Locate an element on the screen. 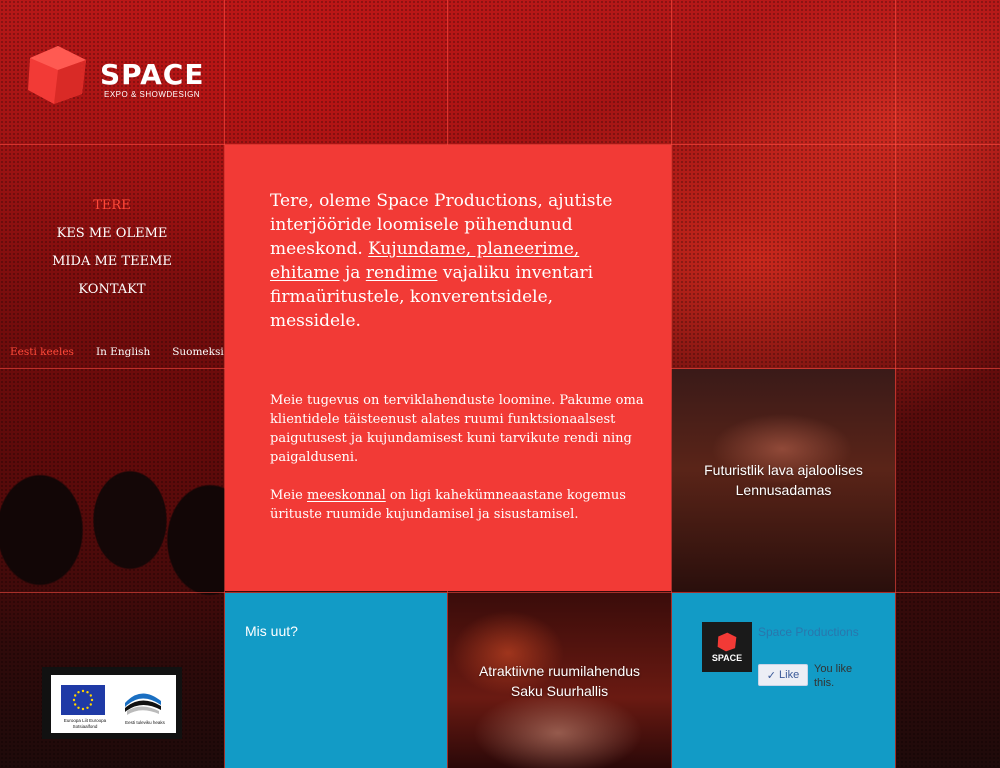 This screenshot has height=768, width=1000. site-logo: SPACE EXPO & SHOWDESIGN is located at coordinates (119, 77).